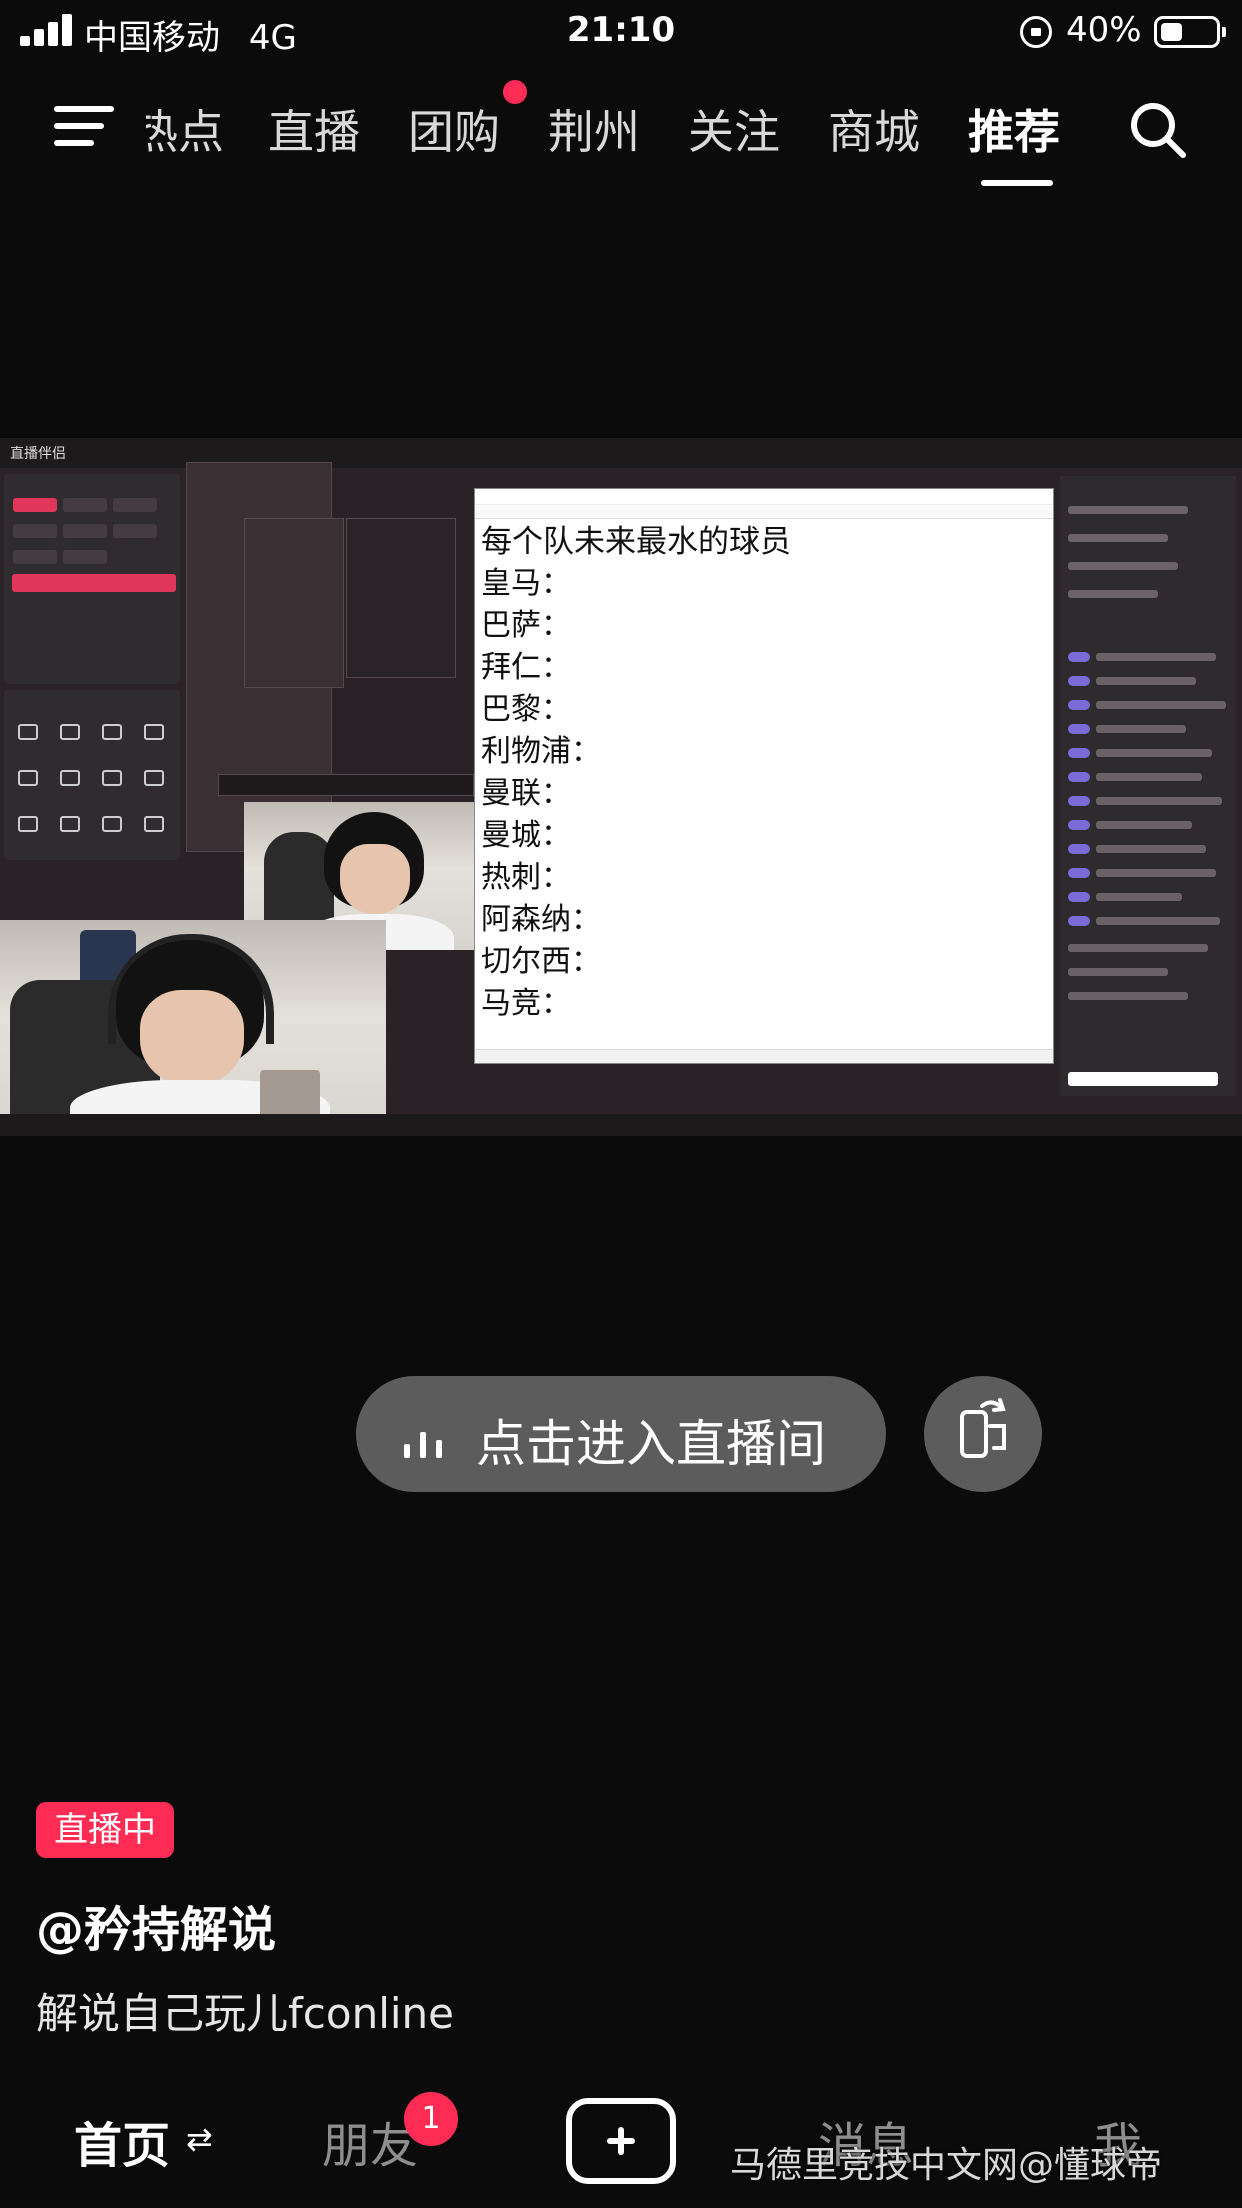 The height and width of the screenshot is (2208, 1242). Describe the element at coordinates (526, 835) in the screenshot. I see `notepad-line: 曼城：` at that location.